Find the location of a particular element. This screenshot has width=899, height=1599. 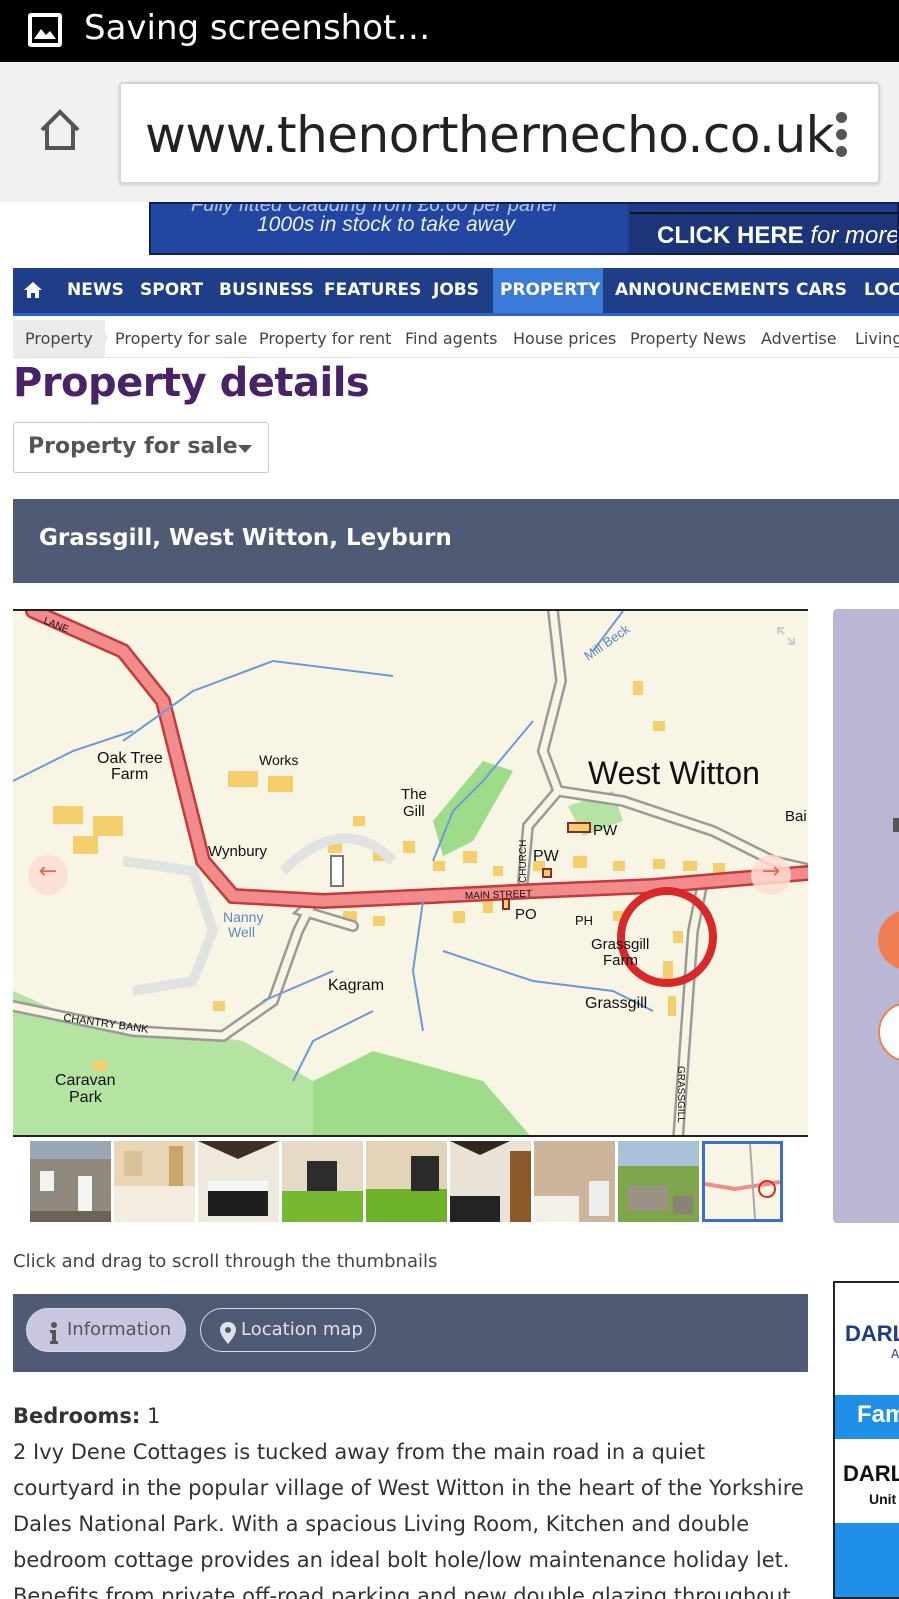

map-label-works: Works is located at coordinates (278, 760).